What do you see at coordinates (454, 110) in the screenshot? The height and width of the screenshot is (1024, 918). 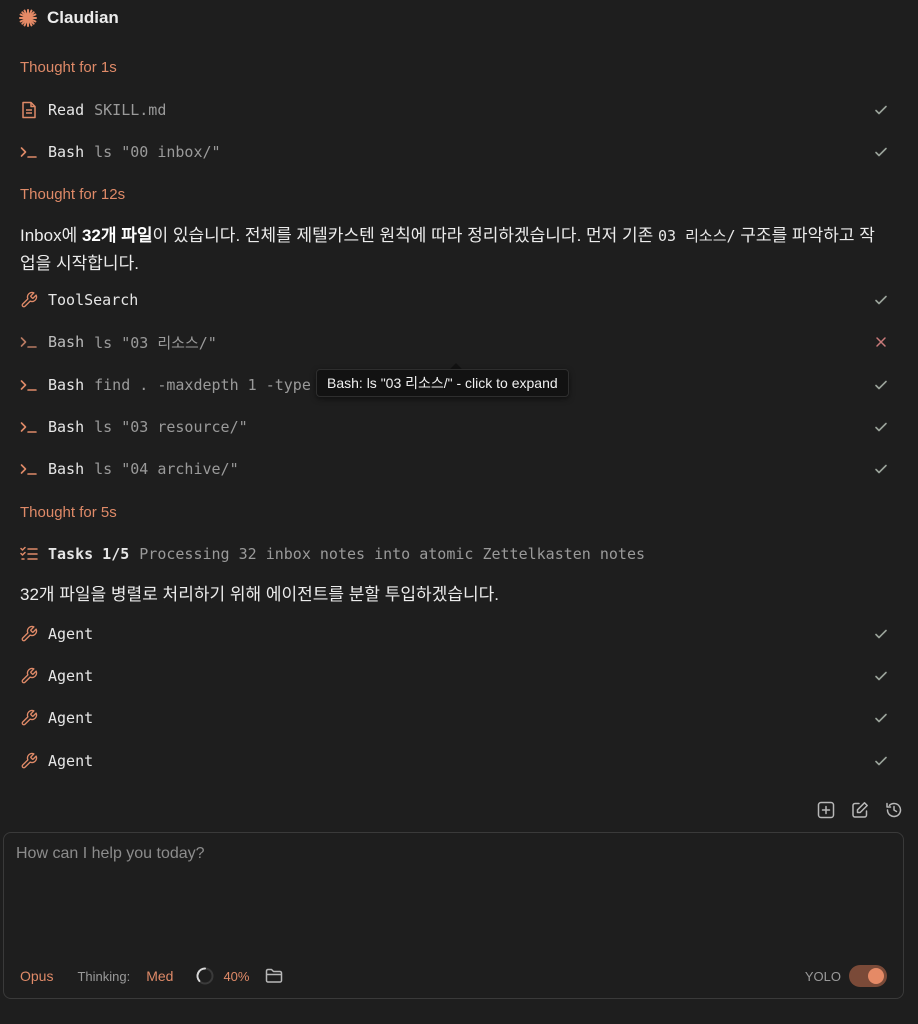 I see `tool-call-read: Read SKILL.md` at bounding box center [454, 110].